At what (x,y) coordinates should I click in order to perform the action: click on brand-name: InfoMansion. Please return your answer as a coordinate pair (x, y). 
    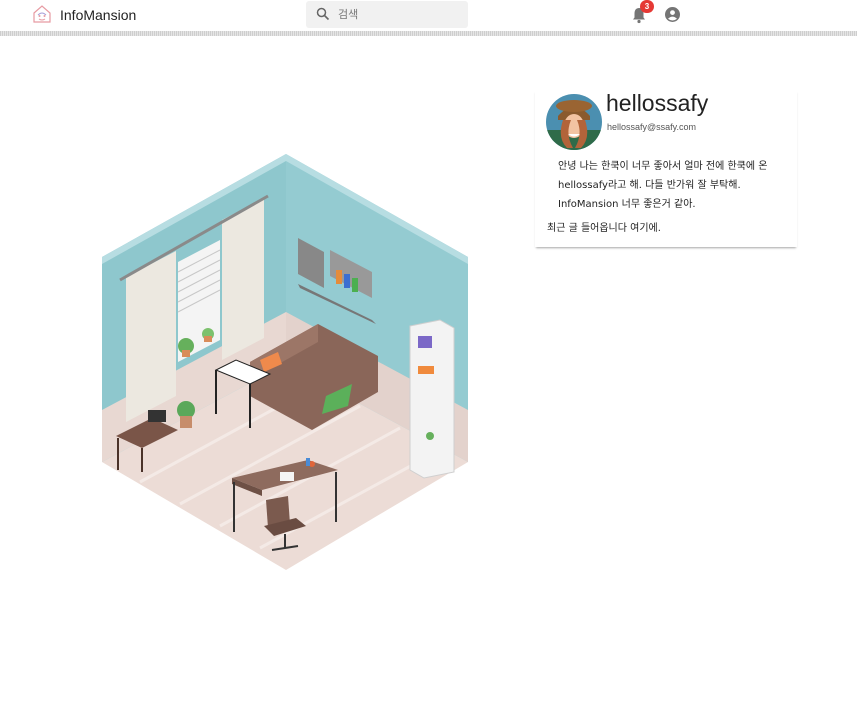
    Looking at the image, I should click on (98, 15).